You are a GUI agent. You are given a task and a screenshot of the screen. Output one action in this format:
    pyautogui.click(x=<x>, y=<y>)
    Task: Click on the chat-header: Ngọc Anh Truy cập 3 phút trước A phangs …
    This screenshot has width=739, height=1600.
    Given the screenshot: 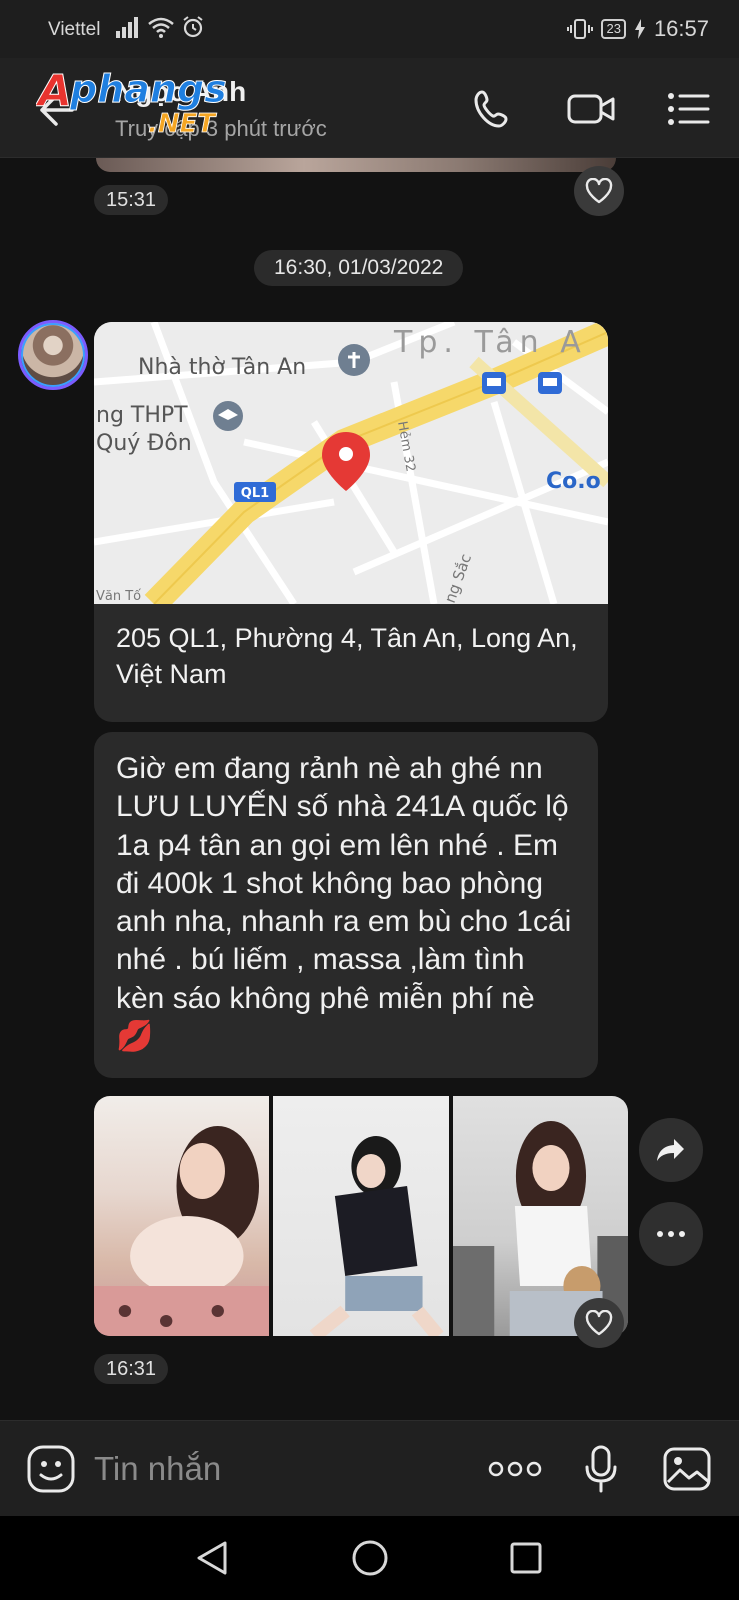 What is the action you would take?
    pyautogui.click(x=369, y=108)
    